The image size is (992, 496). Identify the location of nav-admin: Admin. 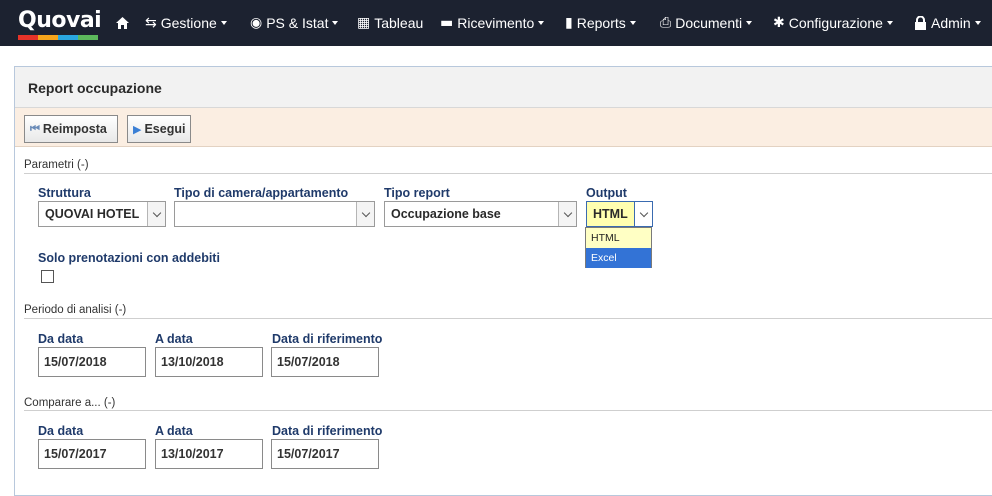
(947, 23).